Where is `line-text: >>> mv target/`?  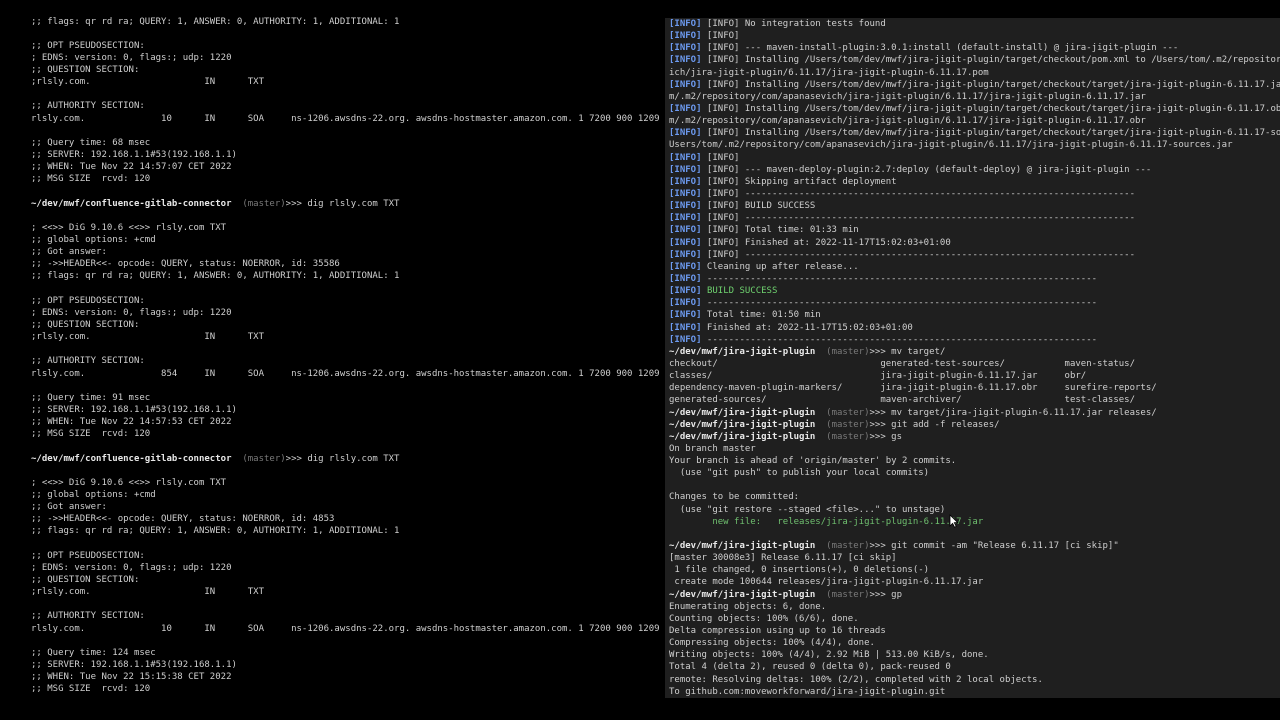
line-text: >>> mv target/ is located at coordinates (907, 351).